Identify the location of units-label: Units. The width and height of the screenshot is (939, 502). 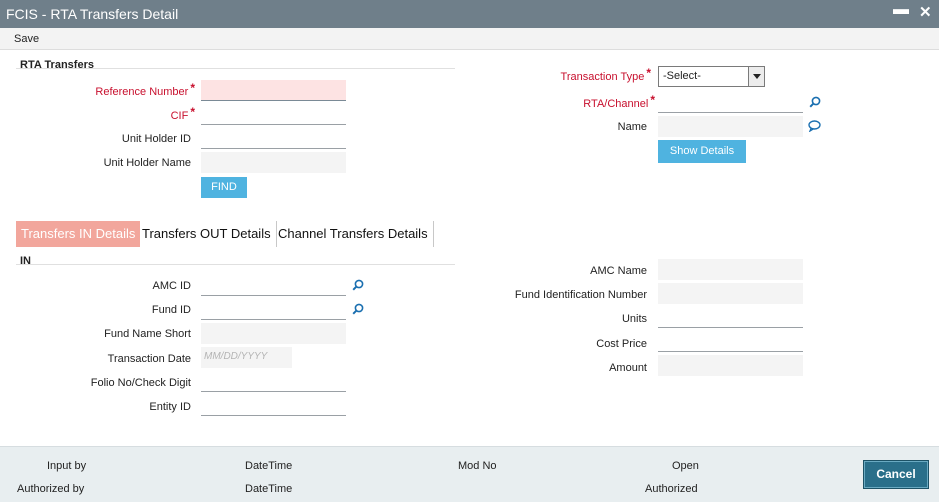
(634, 319).